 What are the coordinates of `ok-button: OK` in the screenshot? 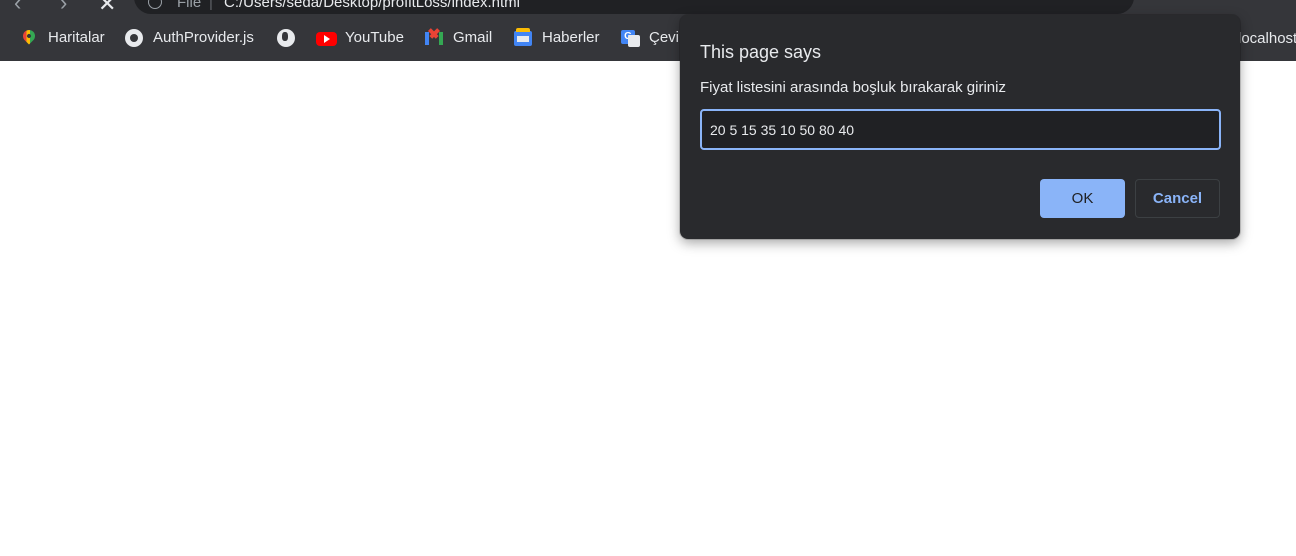 It's located at (1082, 198).